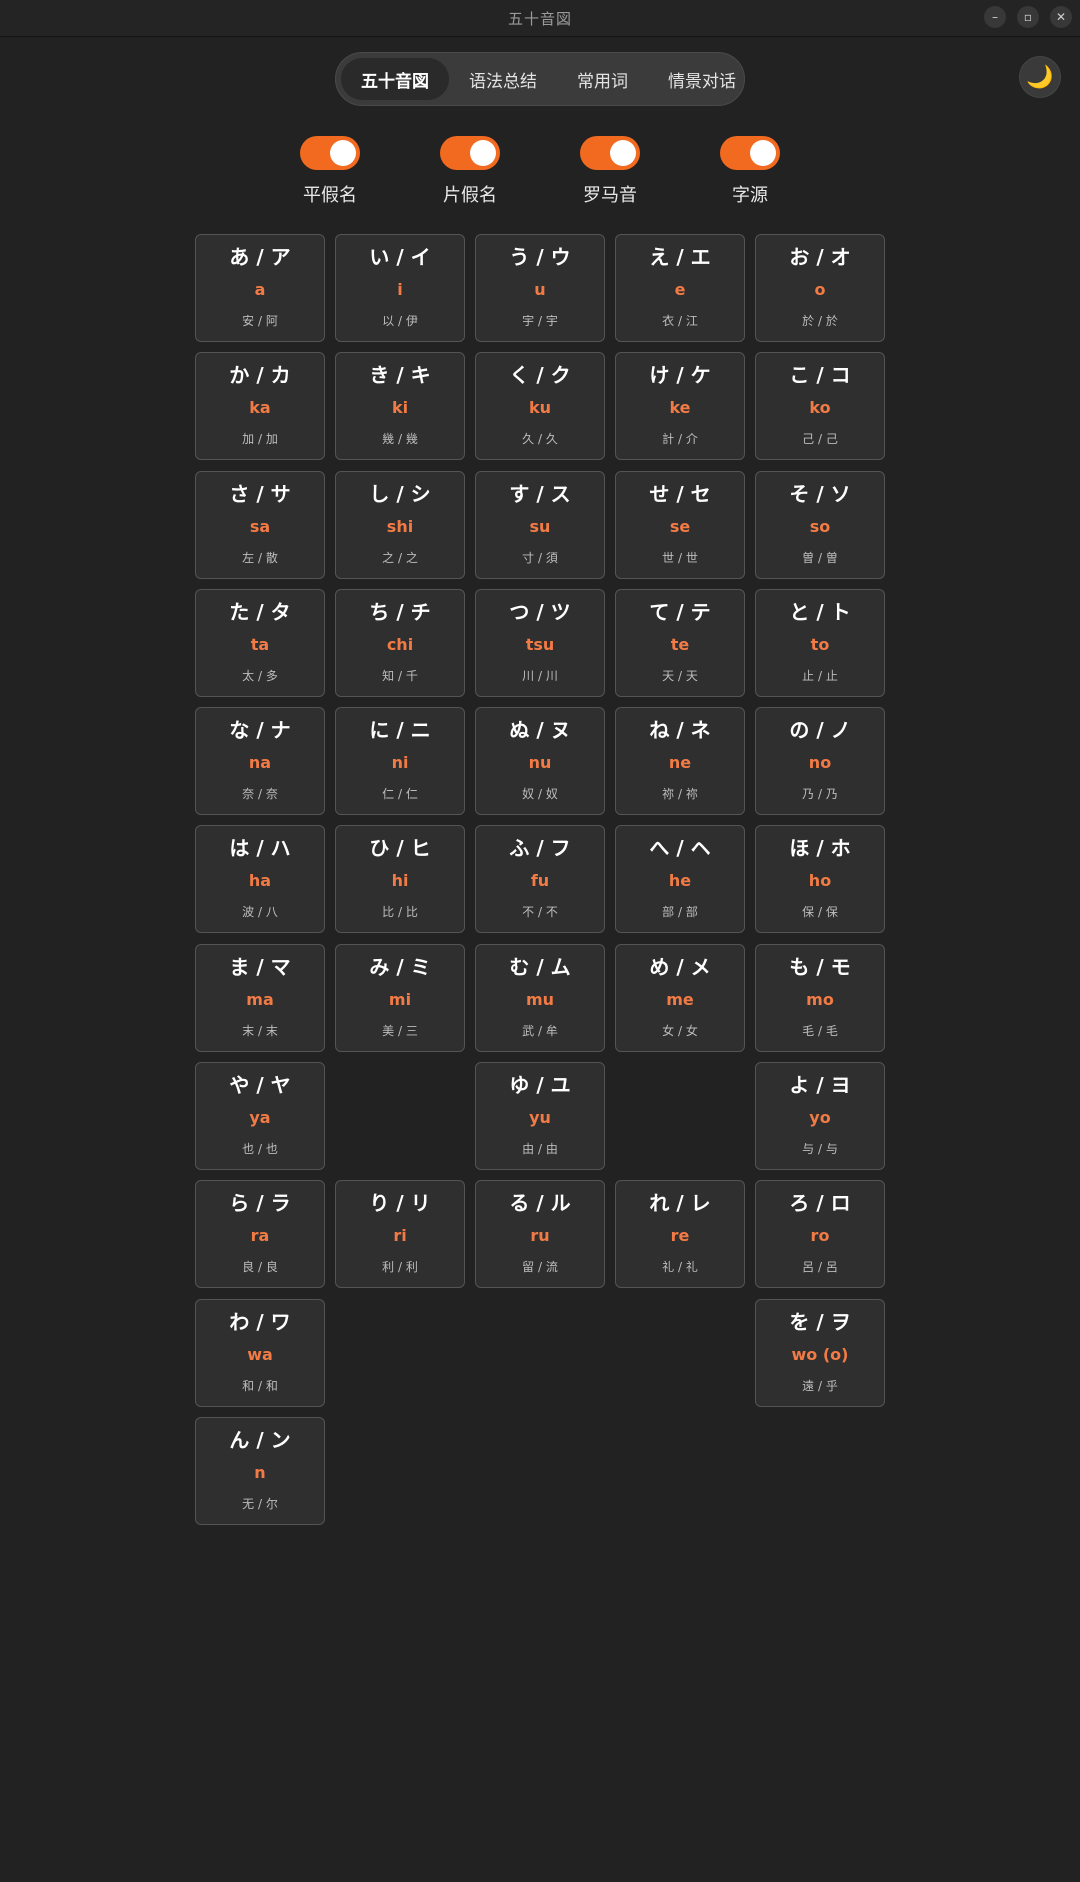 The height and width of the screenshot is (1882, 1080). What do you see at coordinates (680, 730) in the screenshot?
I see `kana-text: ね / ネ` at bounding box center [680, 730].